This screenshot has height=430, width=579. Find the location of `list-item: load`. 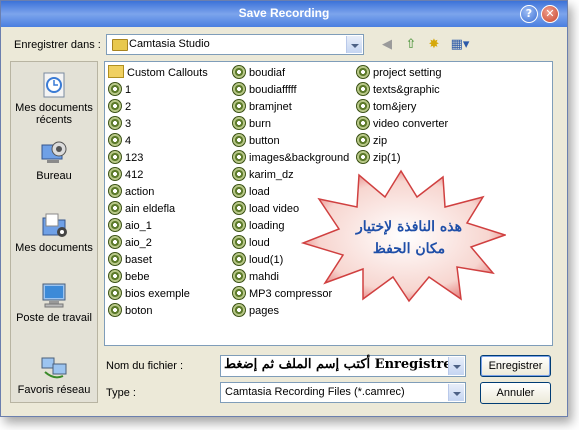

list-item: load is located at coordinates (251, 192).